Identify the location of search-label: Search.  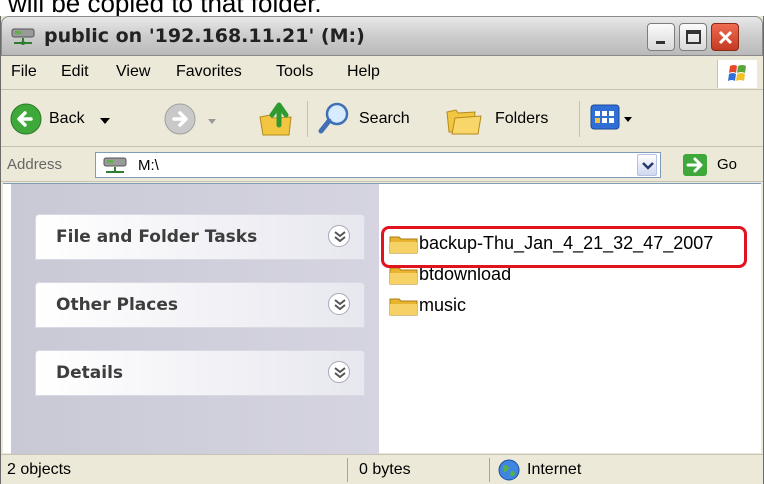
(384, 118).